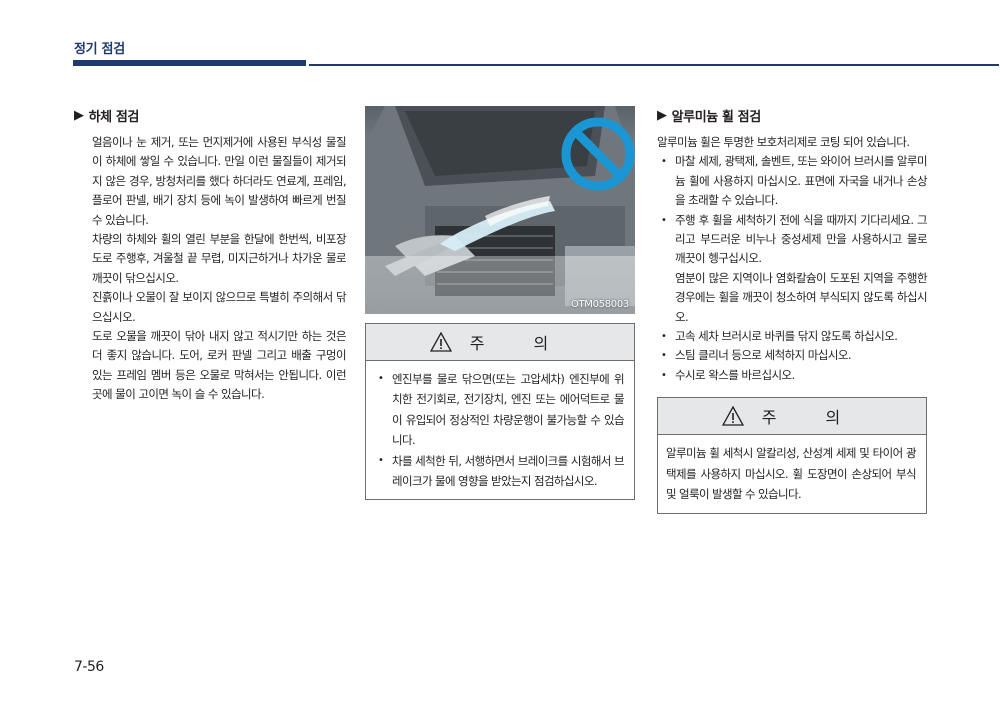 The width and height of the screenshot is (1000, 712). What do you see at coordinates (219, 307) in the screenshot?
I see `underbody-paragraph: 진흙이나 오물이 잘 보이지 않으므로 특별히 주의해서 닦으십시오.` at bounding box center [219, 307].